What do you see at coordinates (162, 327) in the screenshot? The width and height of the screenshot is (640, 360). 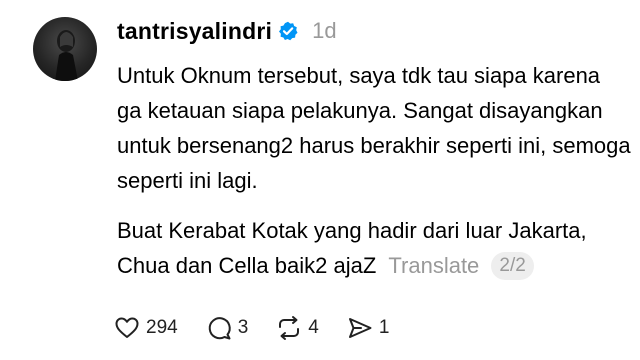 I see `like-count: 294` at bounding box center [162, 327].